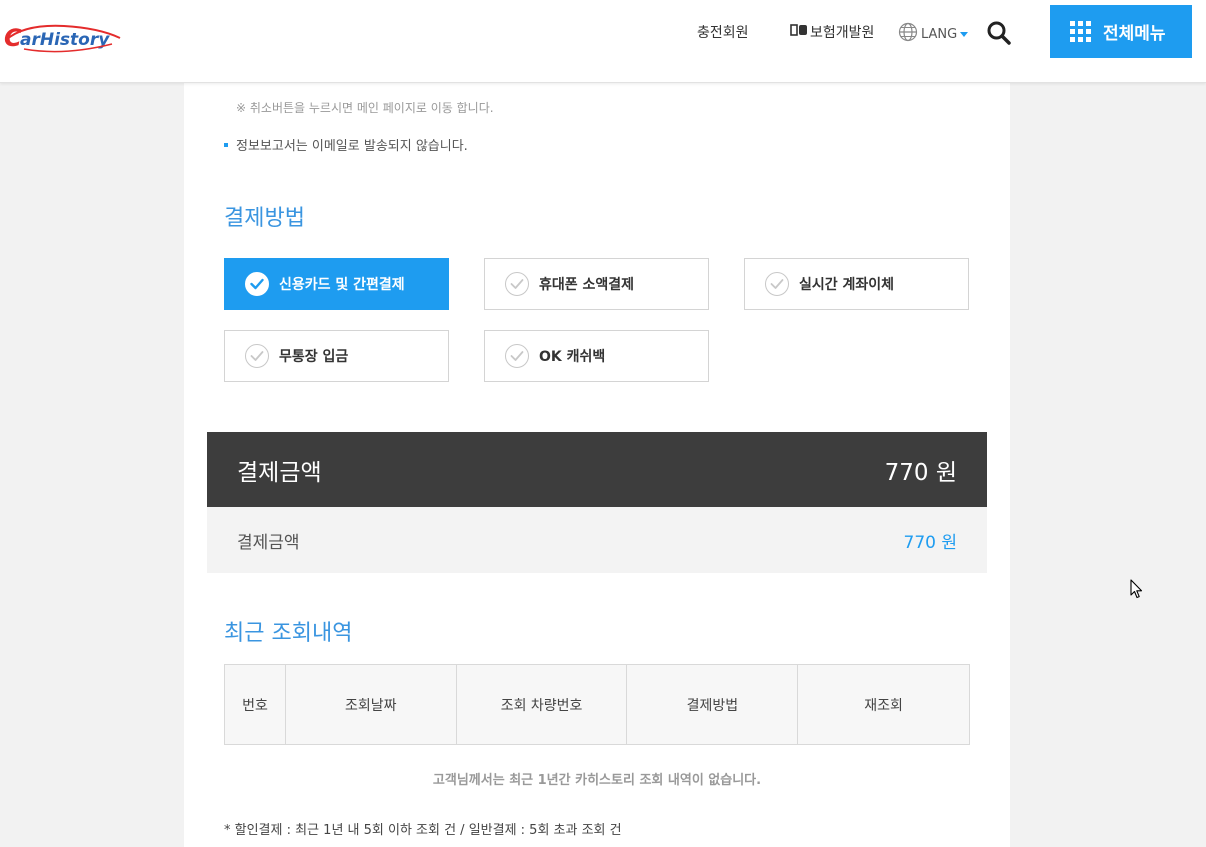 This screenshot has height=847, width=1206. What do you see at coordinates (964, 34) in the screenshot?
I see `caret-down-icon` at bounding box center [964, 34].